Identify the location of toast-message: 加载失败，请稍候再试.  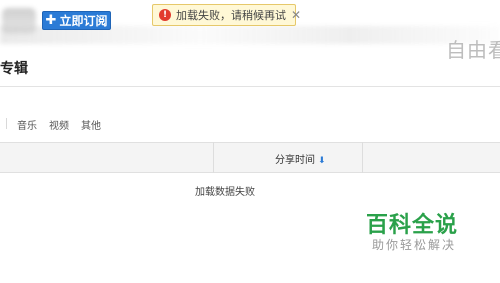
(231, 15).